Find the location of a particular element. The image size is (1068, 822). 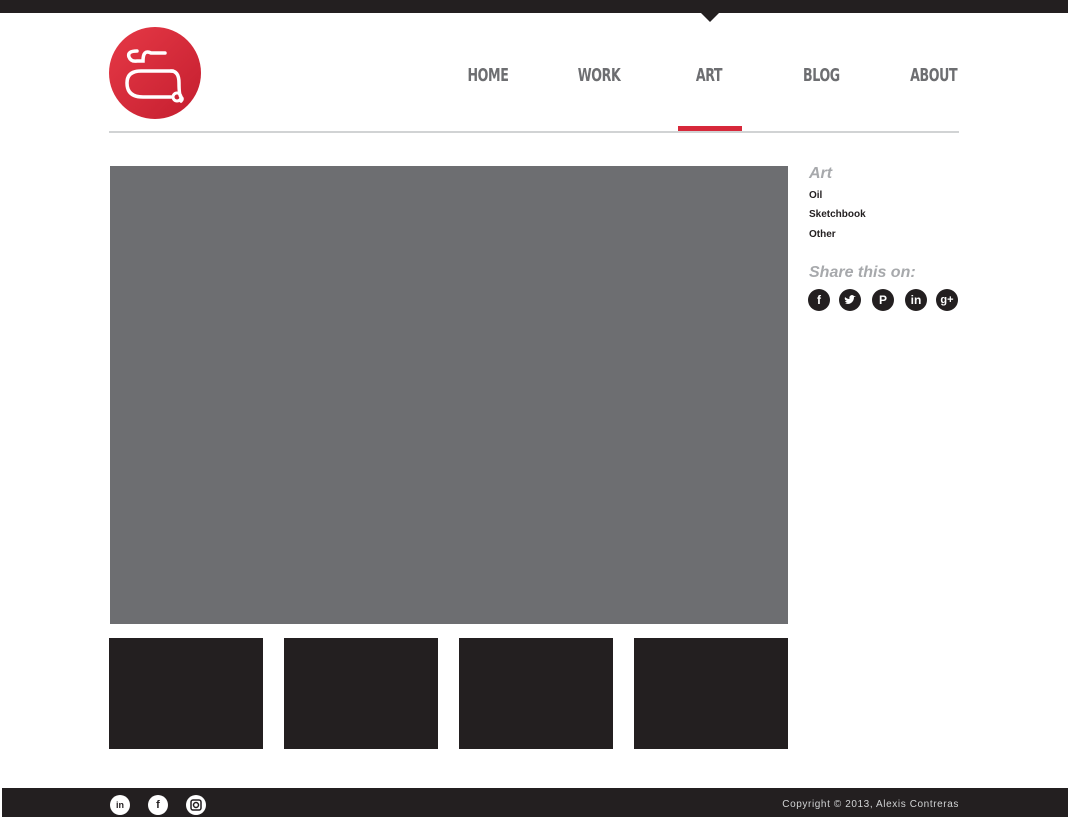

nav-work: WORK is located at coordinates (599, 76).